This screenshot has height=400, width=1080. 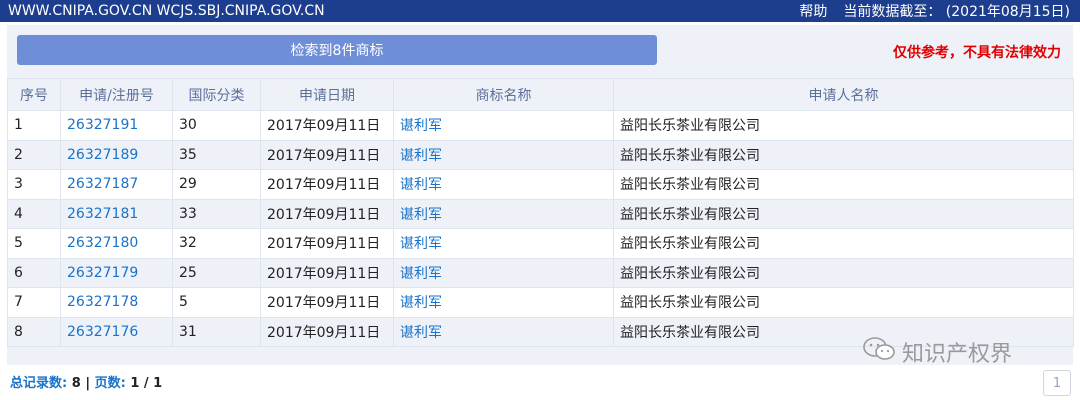 I want to click on table-row: 7 26327178 5 2017年09月11日 谌利军 益阳长乐茶业有限公司, so click(x=540, y=302).